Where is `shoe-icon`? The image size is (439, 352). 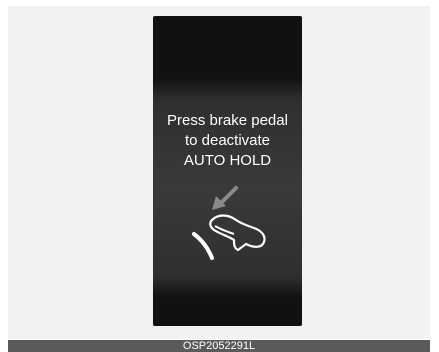
shoe-icon is located at coordinates (237, 233).